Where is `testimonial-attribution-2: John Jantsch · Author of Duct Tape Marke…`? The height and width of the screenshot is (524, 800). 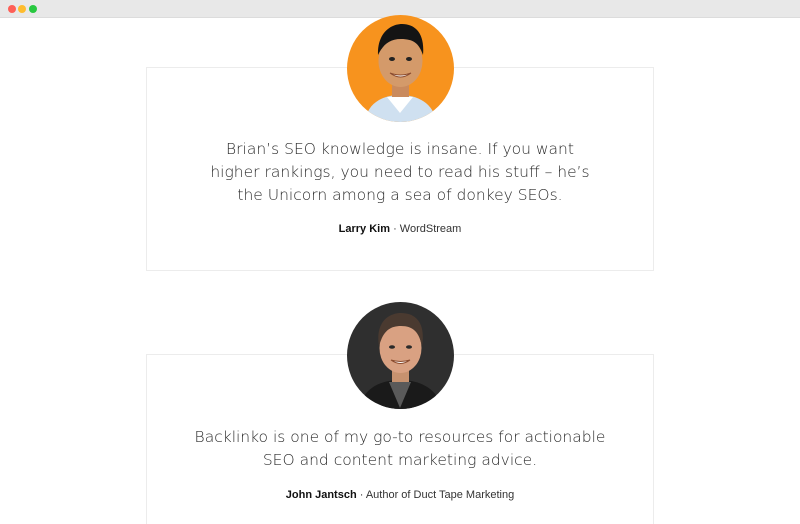 testimonial-attribution-2: John Jantsch · Author of Duct Tape Marke… is located at coordinates (400, 495).